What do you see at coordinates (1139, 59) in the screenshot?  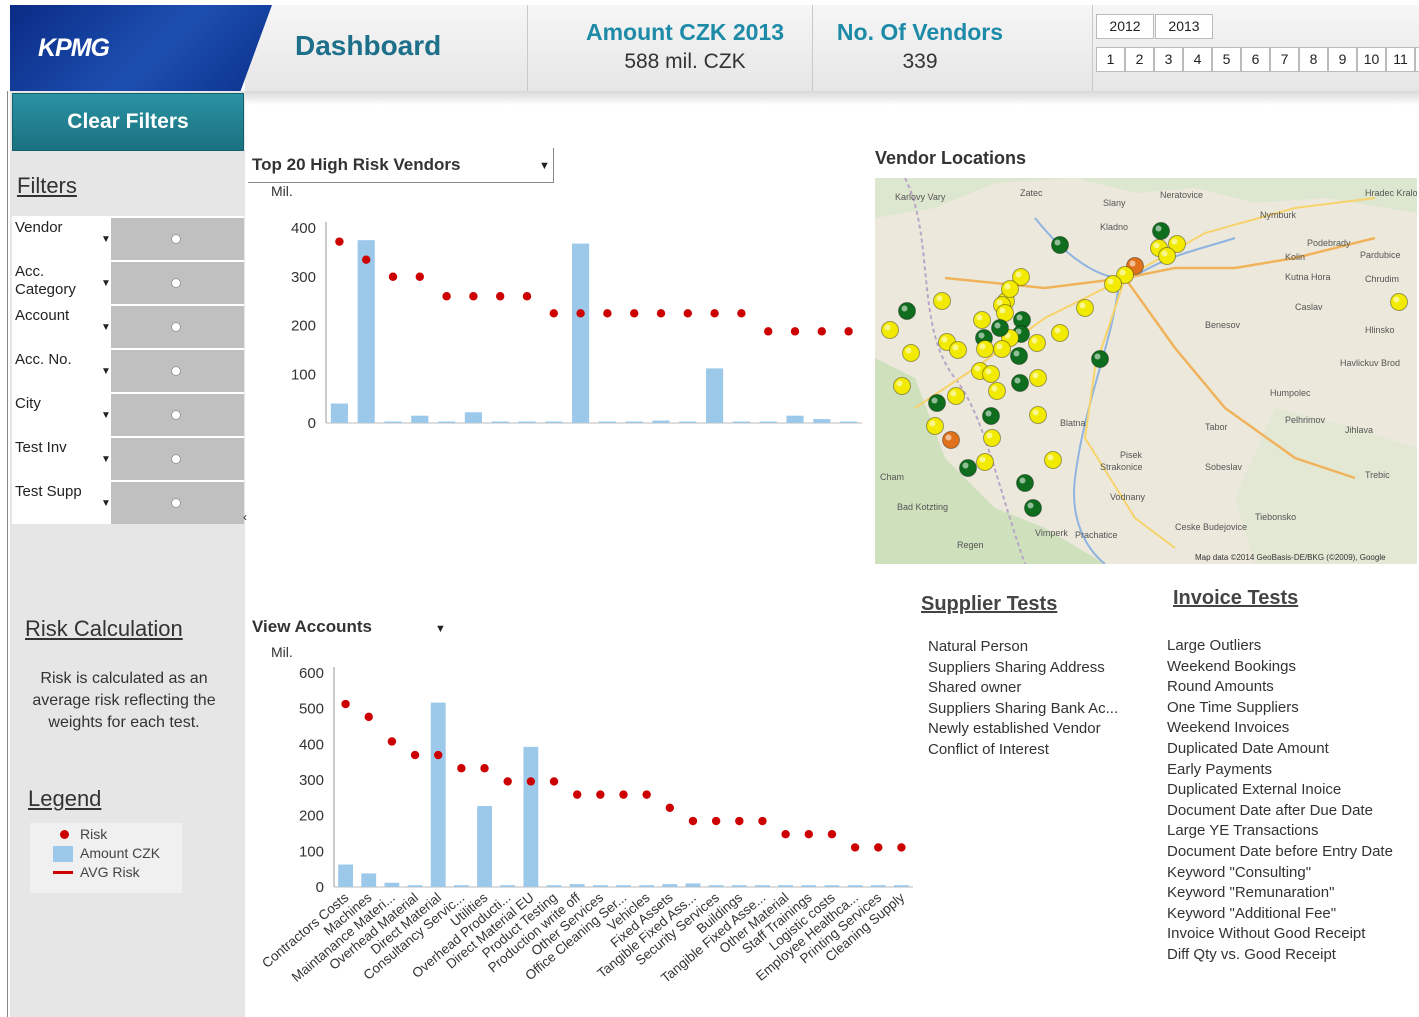 I see `month-button: 2` at bounding box center [1139, 59].